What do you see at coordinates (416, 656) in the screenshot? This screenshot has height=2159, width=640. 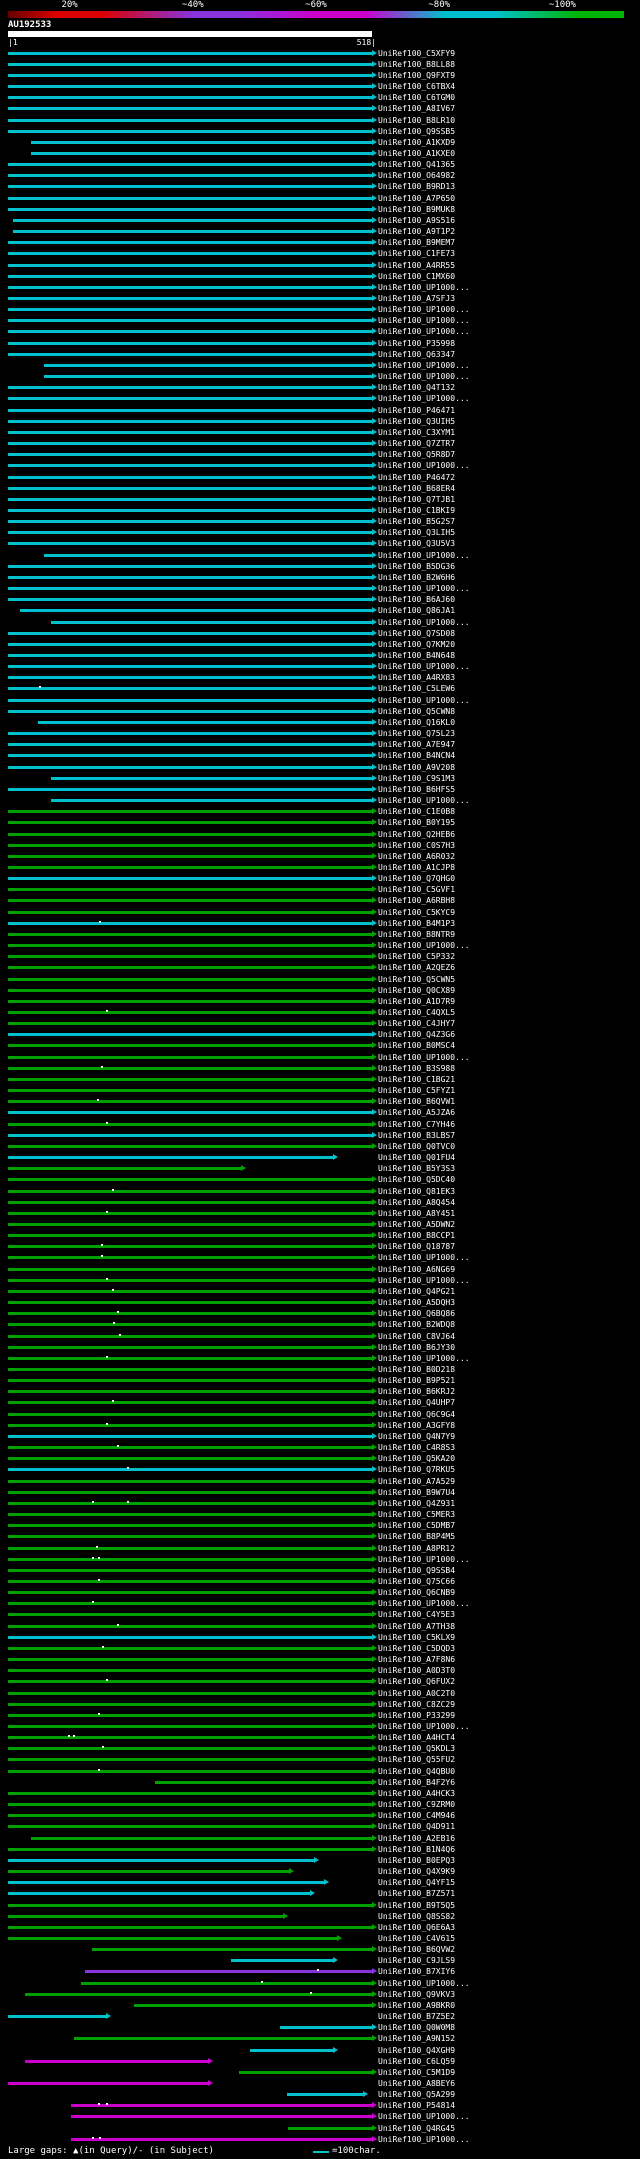 I see `hit-label: UniRef100_B4N648` at bounding box center [416, 656].